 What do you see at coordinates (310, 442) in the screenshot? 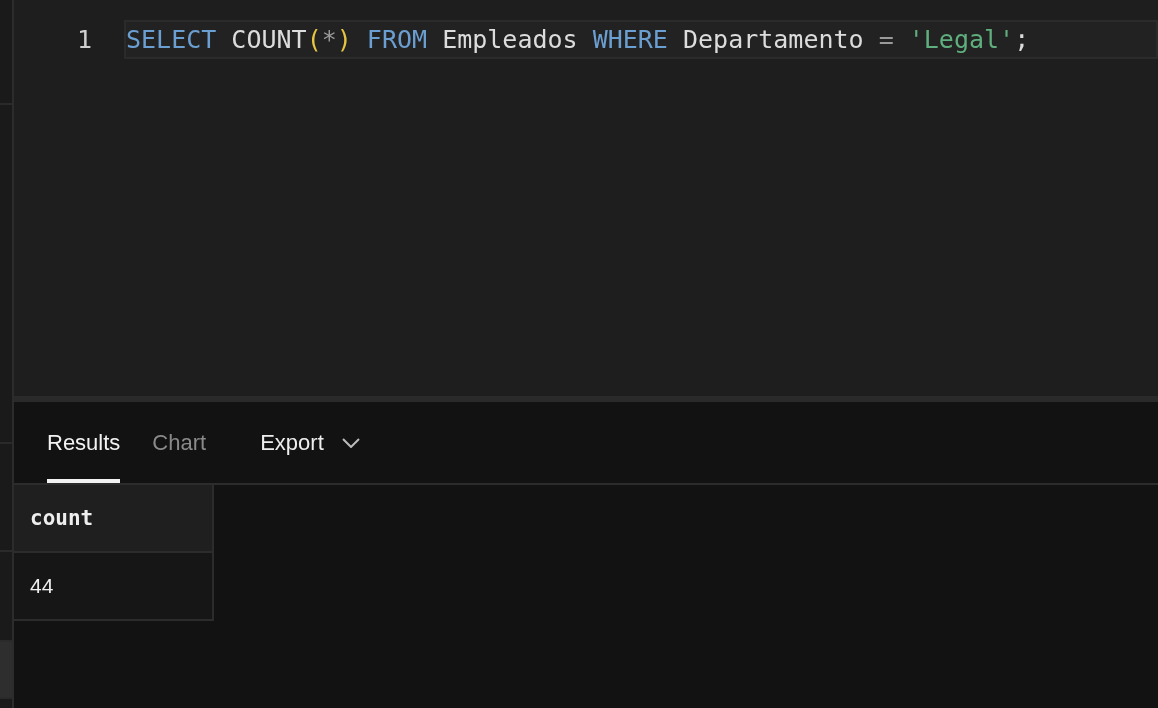
I see `export-button: Export` at bounding box center [310, 442].